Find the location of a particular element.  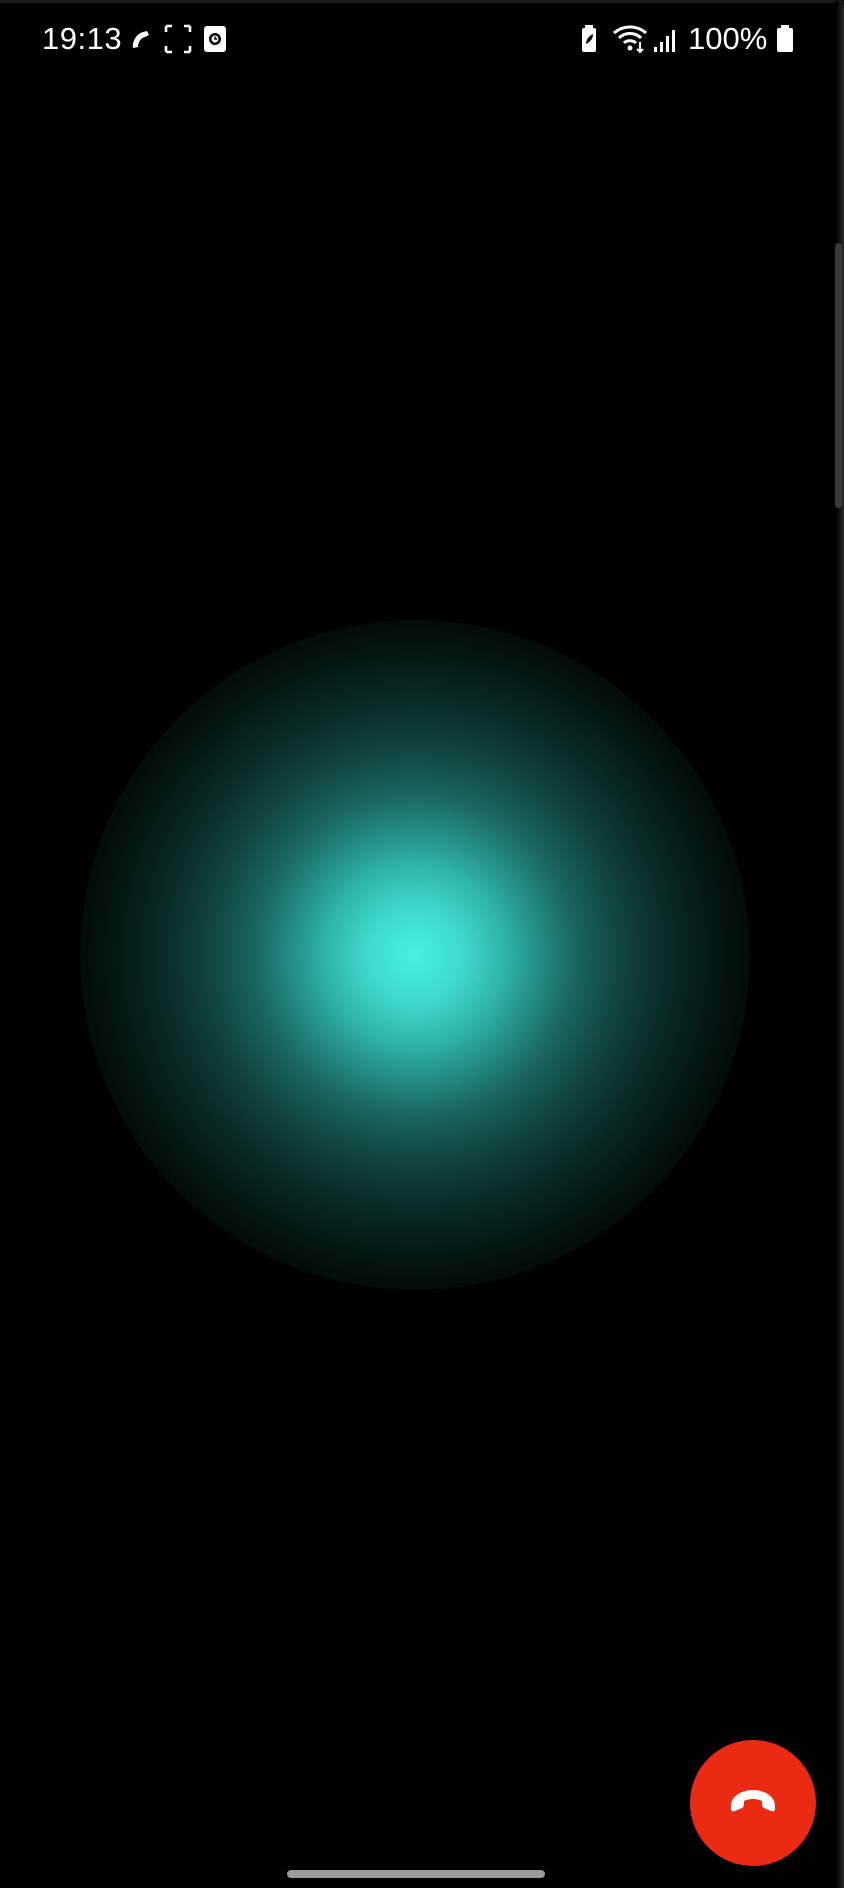

end-call-icon is located at coordinates (753, 1801).